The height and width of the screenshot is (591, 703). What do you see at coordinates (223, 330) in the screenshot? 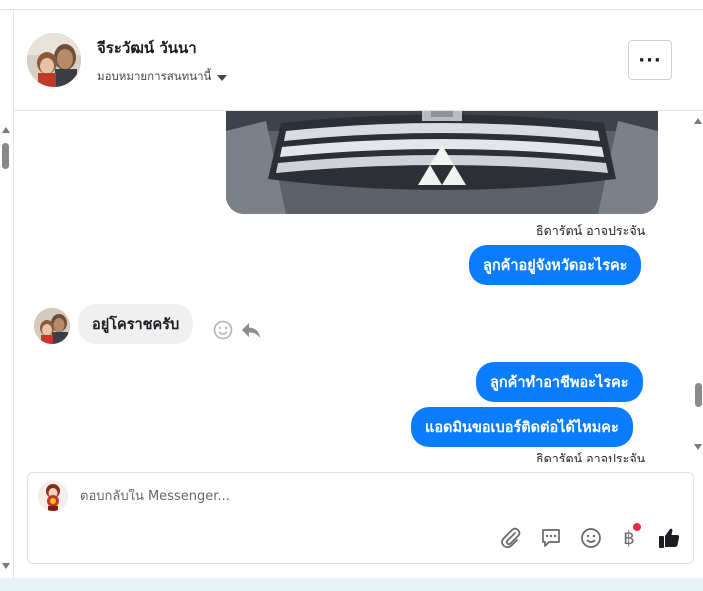
I see `emoji-react-icon` at bounding box center [223, 330].